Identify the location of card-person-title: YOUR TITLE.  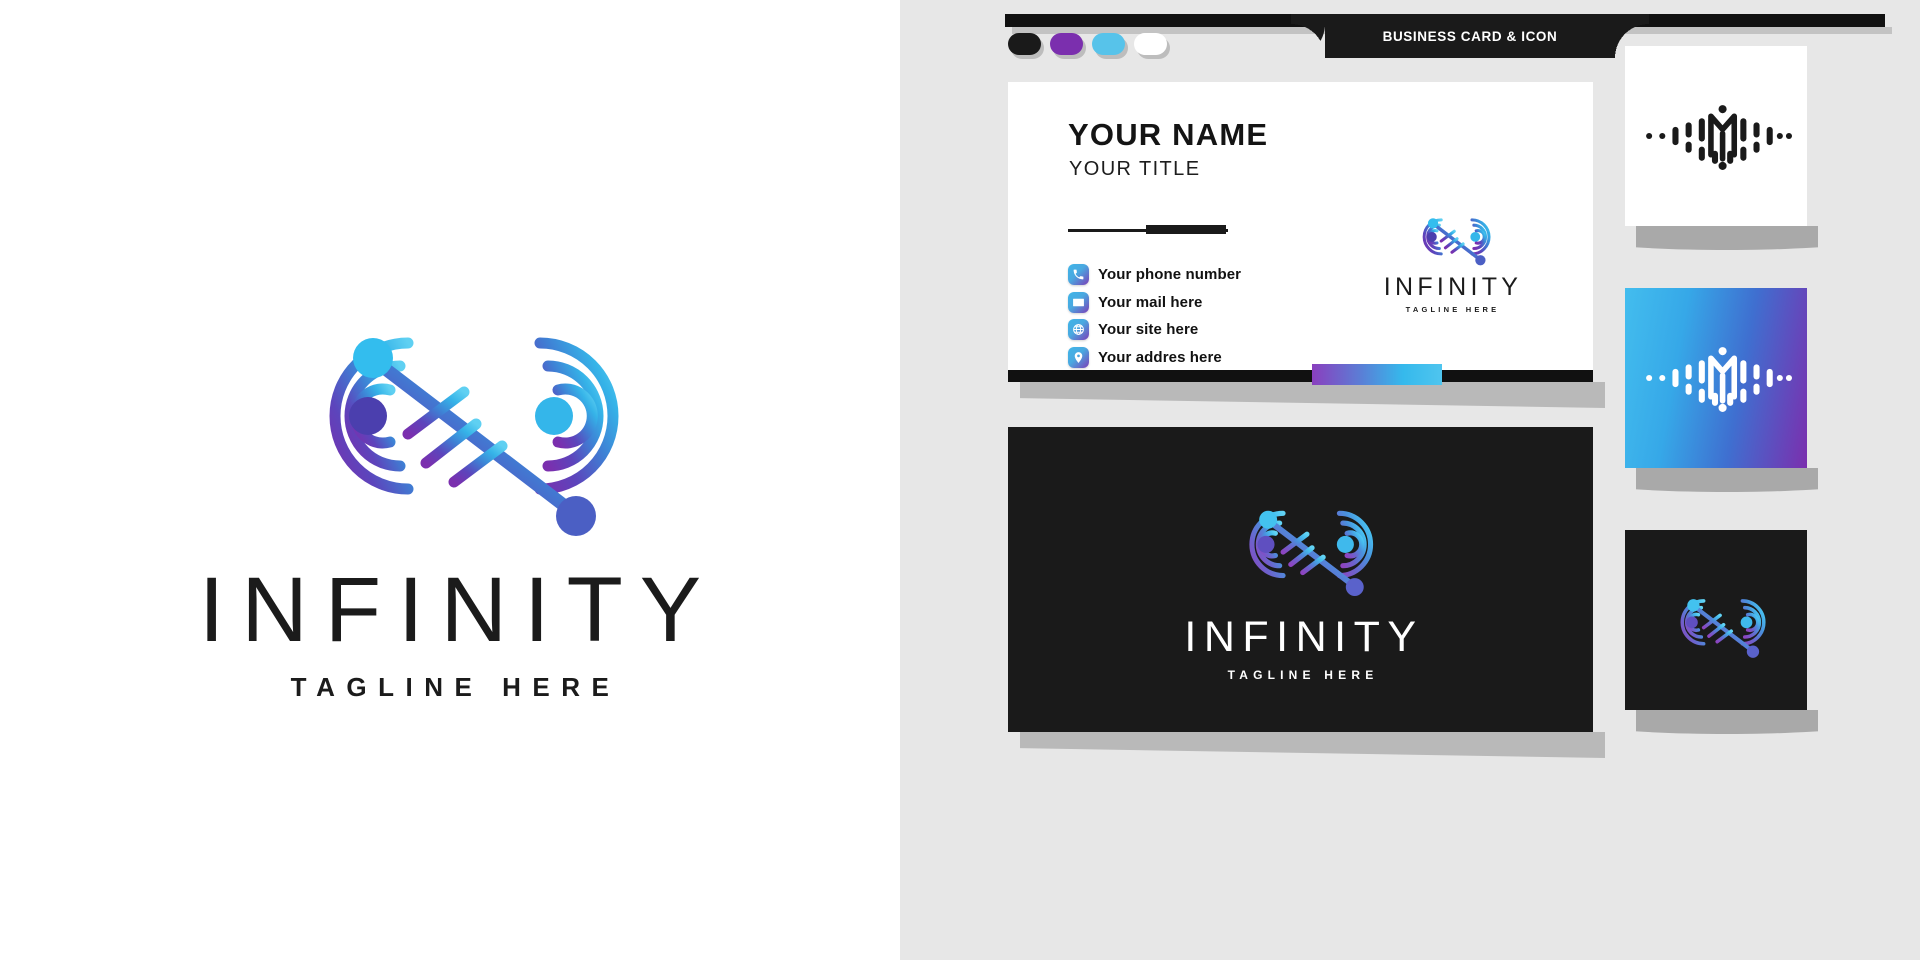
(1135, 169).